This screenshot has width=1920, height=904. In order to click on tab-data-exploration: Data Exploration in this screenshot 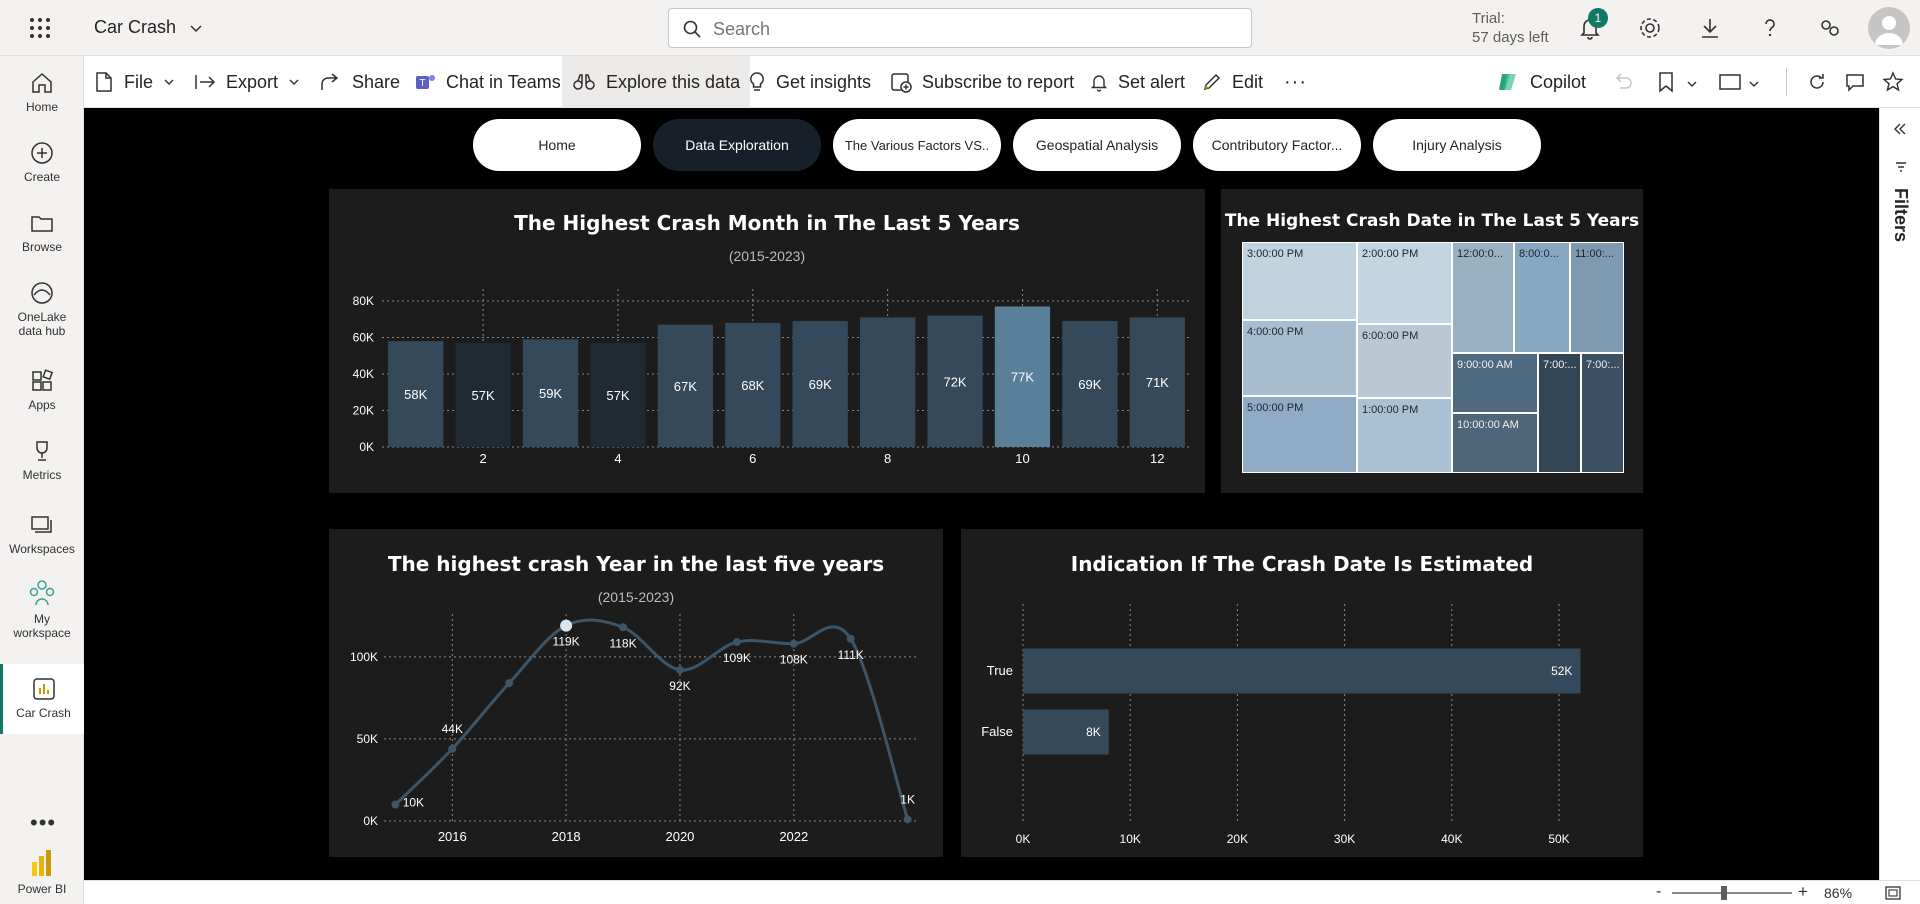, I will do `click(737, 145)`.